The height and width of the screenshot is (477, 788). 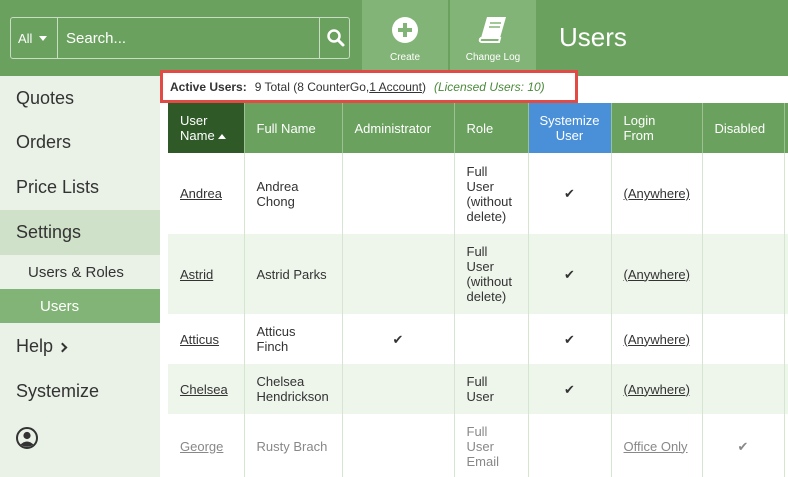 I want to click on fullname-text: Rusty Brach, so click(x=292, y=446).